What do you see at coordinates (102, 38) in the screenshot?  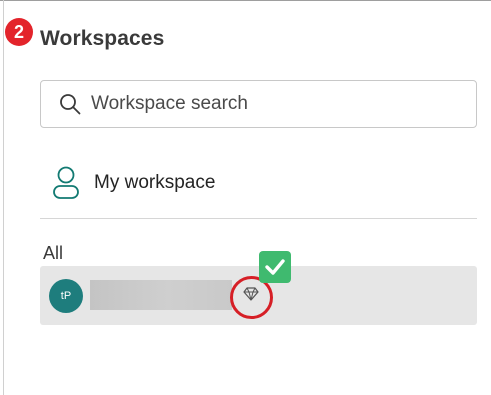 I see `panel-title: Workspaces` at bounding box center [102, 38].